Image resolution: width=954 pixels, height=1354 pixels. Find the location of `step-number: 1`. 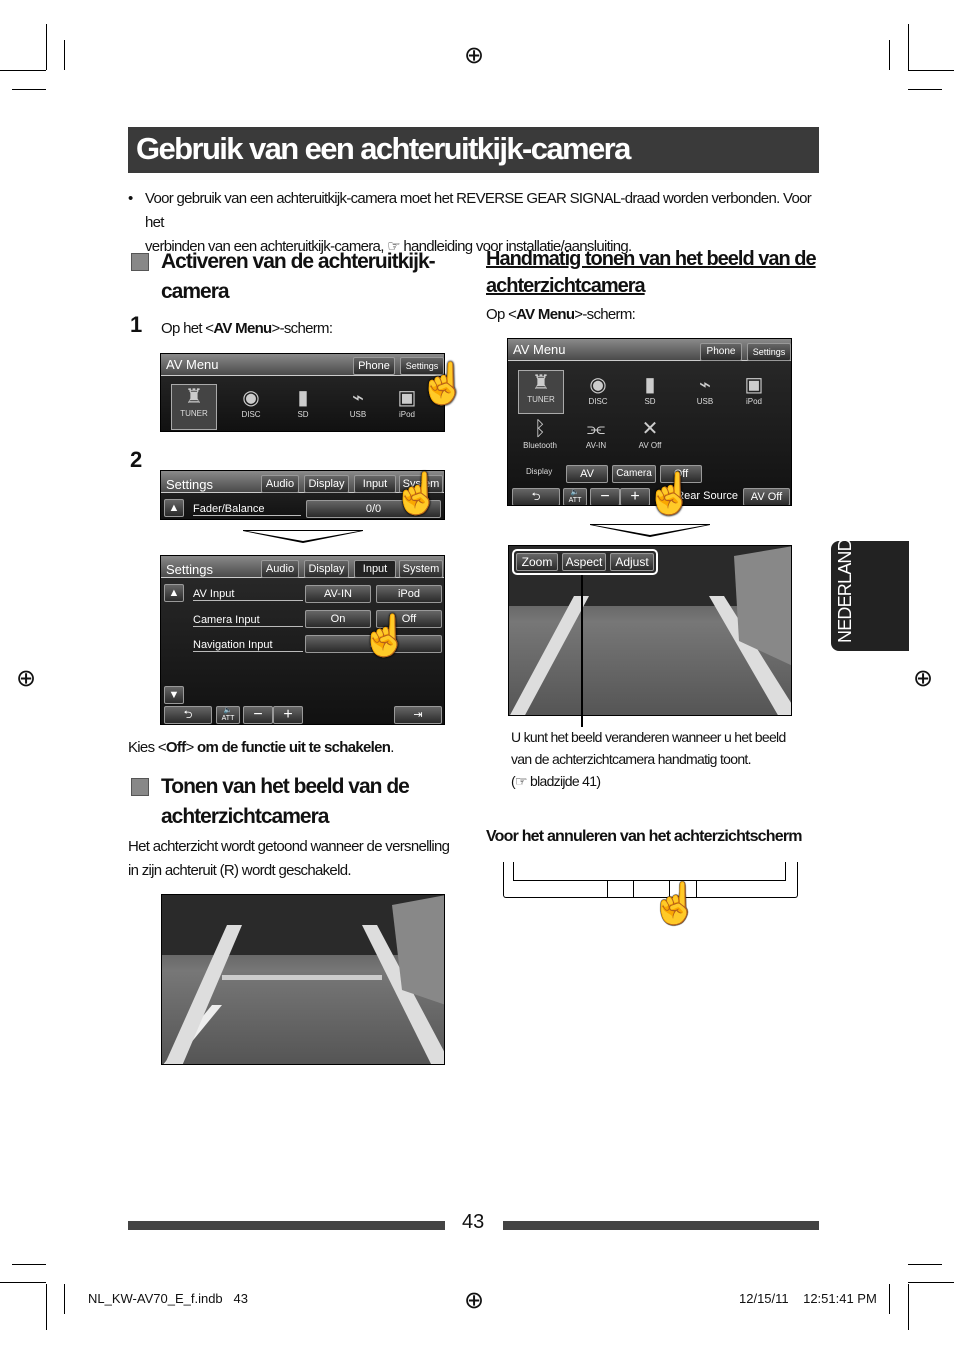

step-number: 1 is located at coordinates (136, 324).